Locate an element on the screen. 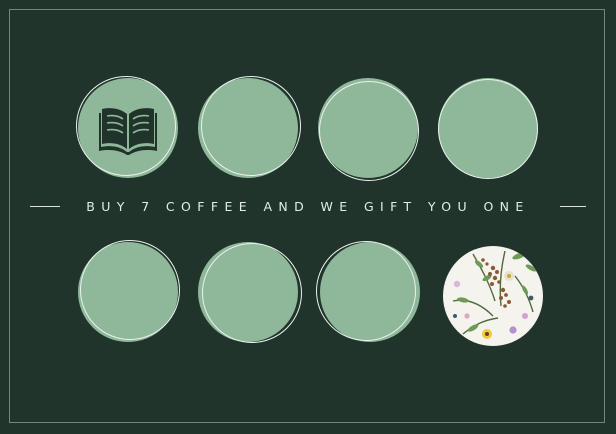 Image resolution: width=616 pixels, height=434 pixels. tagline-rule-right is located at coordinates (573, 206).